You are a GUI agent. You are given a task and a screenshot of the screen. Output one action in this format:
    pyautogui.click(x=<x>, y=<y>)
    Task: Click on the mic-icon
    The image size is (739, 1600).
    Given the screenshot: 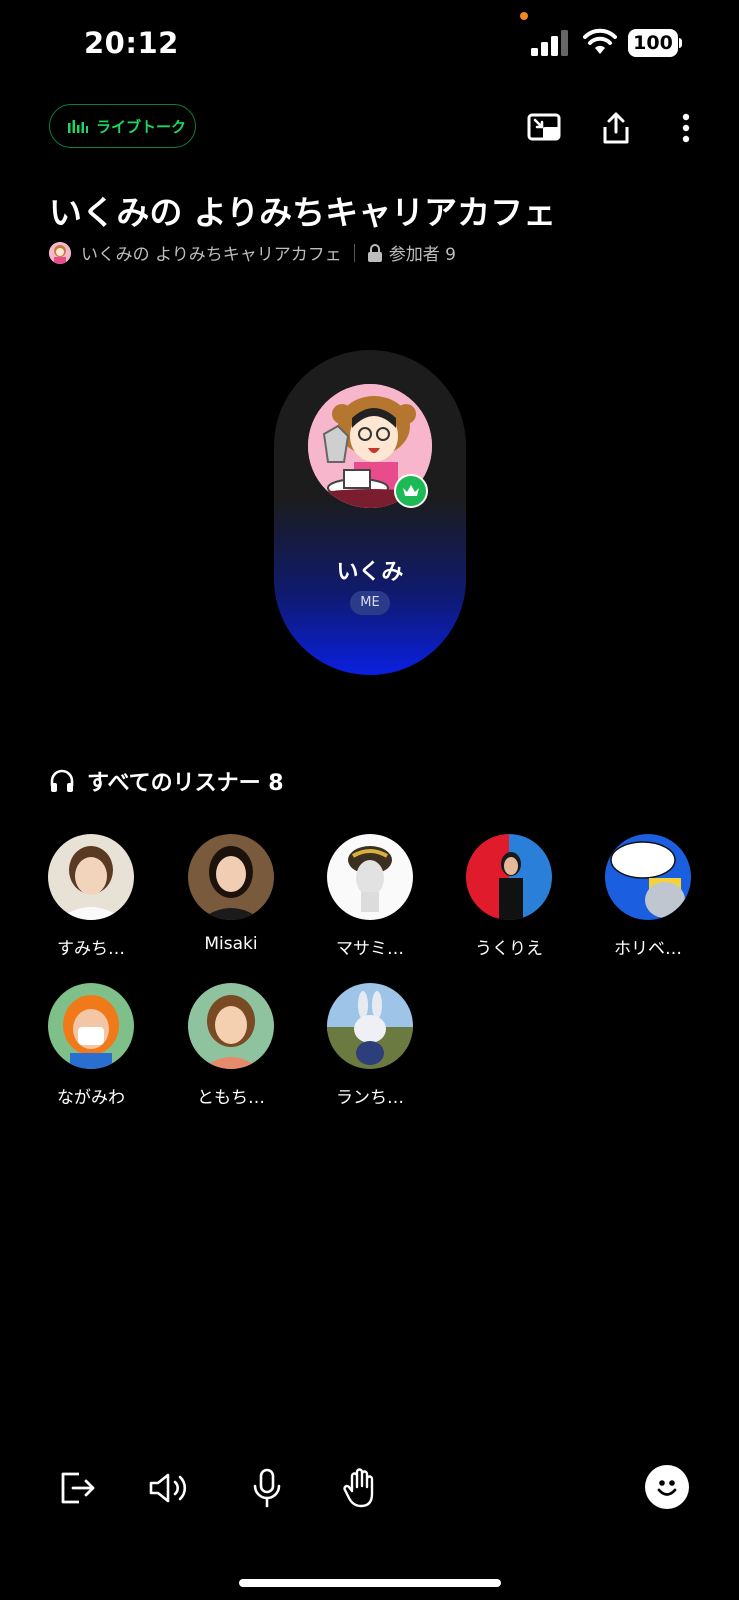 What is the action you would take?
    pyautogui.click(x=267, y=1488)
    